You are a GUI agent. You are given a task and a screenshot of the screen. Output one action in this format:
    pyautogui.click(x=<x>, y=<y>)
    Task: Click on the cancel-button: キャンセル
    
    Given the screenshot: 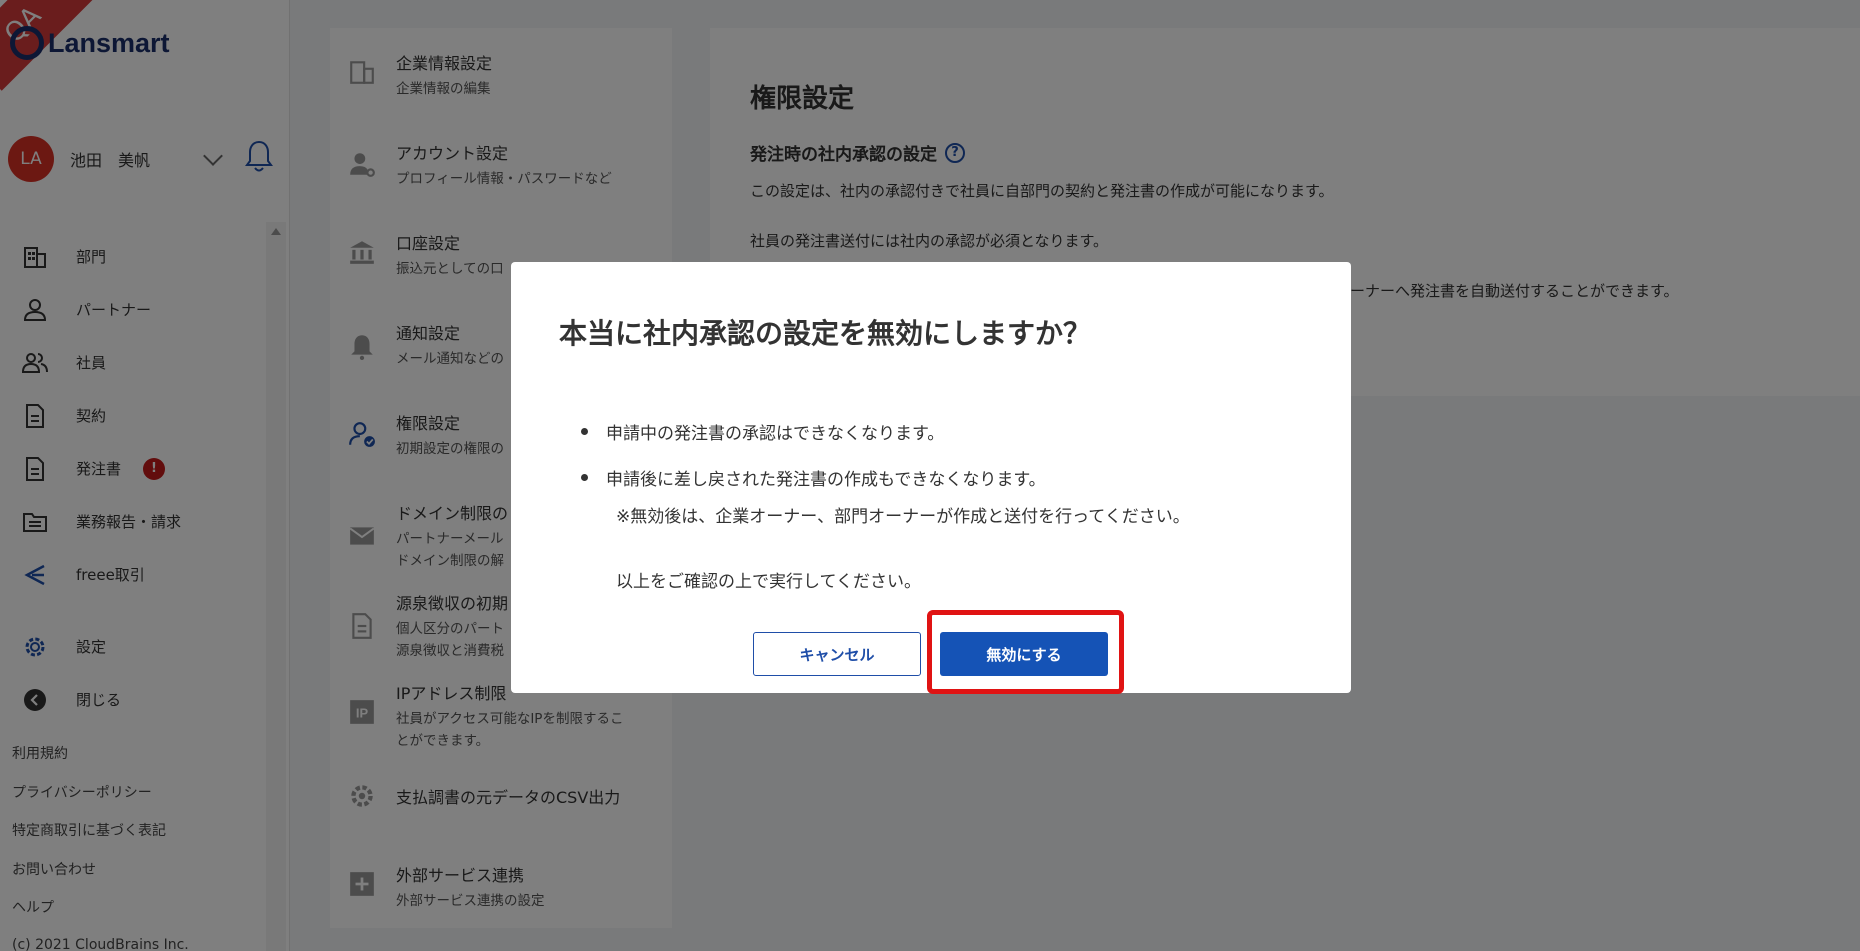 What is the action you would take?
    pyautogui.click(x=837, y=654)
    